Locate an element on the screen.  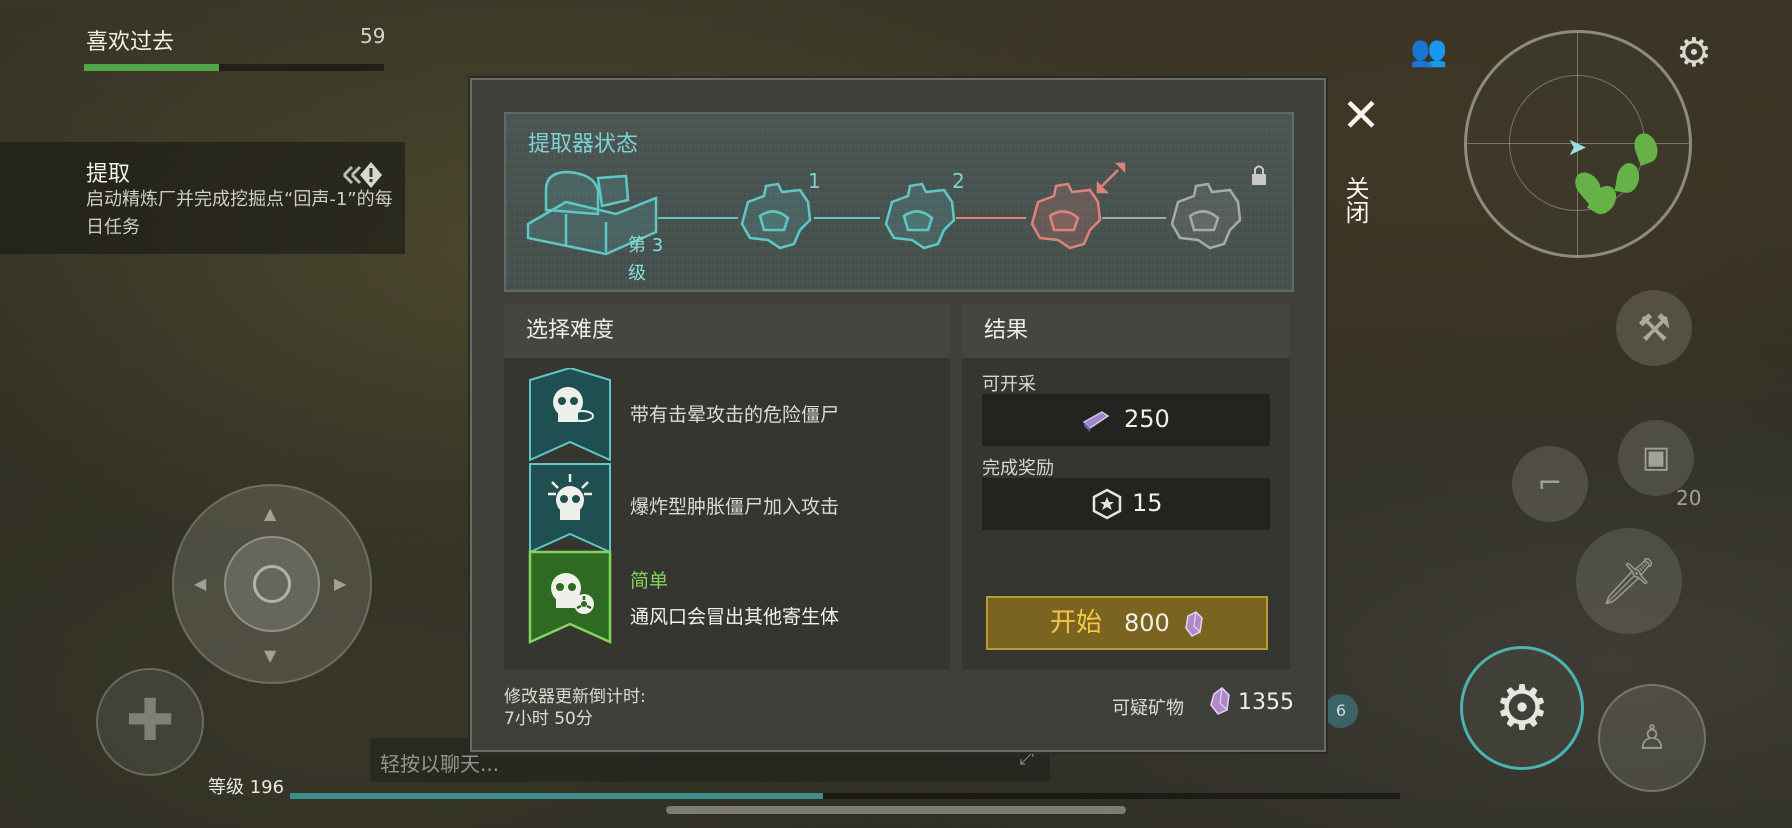
level-progress-bar is located at coordinates (845, 796).